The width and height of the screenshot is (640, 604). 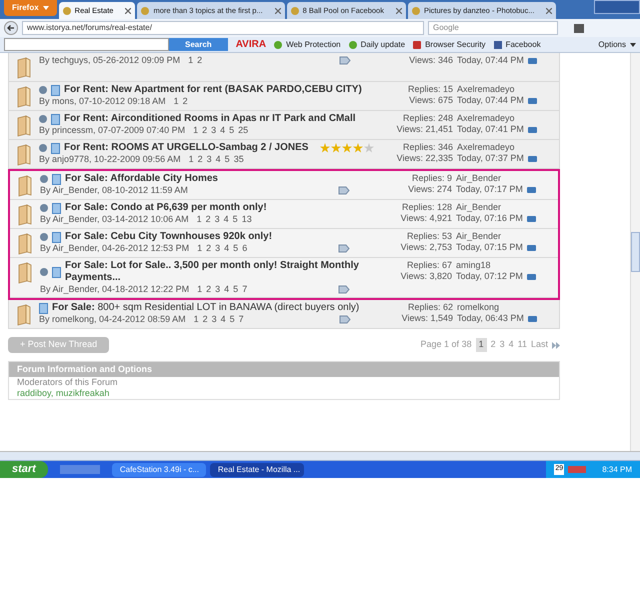 What do you see at coordinates (86, 44) in the screenshot?
I see `toolbar-search-field` at bounding box center [86, 44].